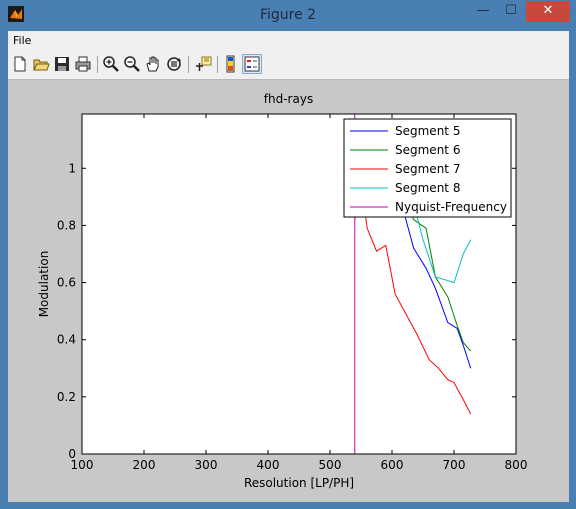 This screenshot has width=576, height=509. Describe the element at coordinates (392, 465) in the screenshot. I see `x-tick-label: 600` at that location.